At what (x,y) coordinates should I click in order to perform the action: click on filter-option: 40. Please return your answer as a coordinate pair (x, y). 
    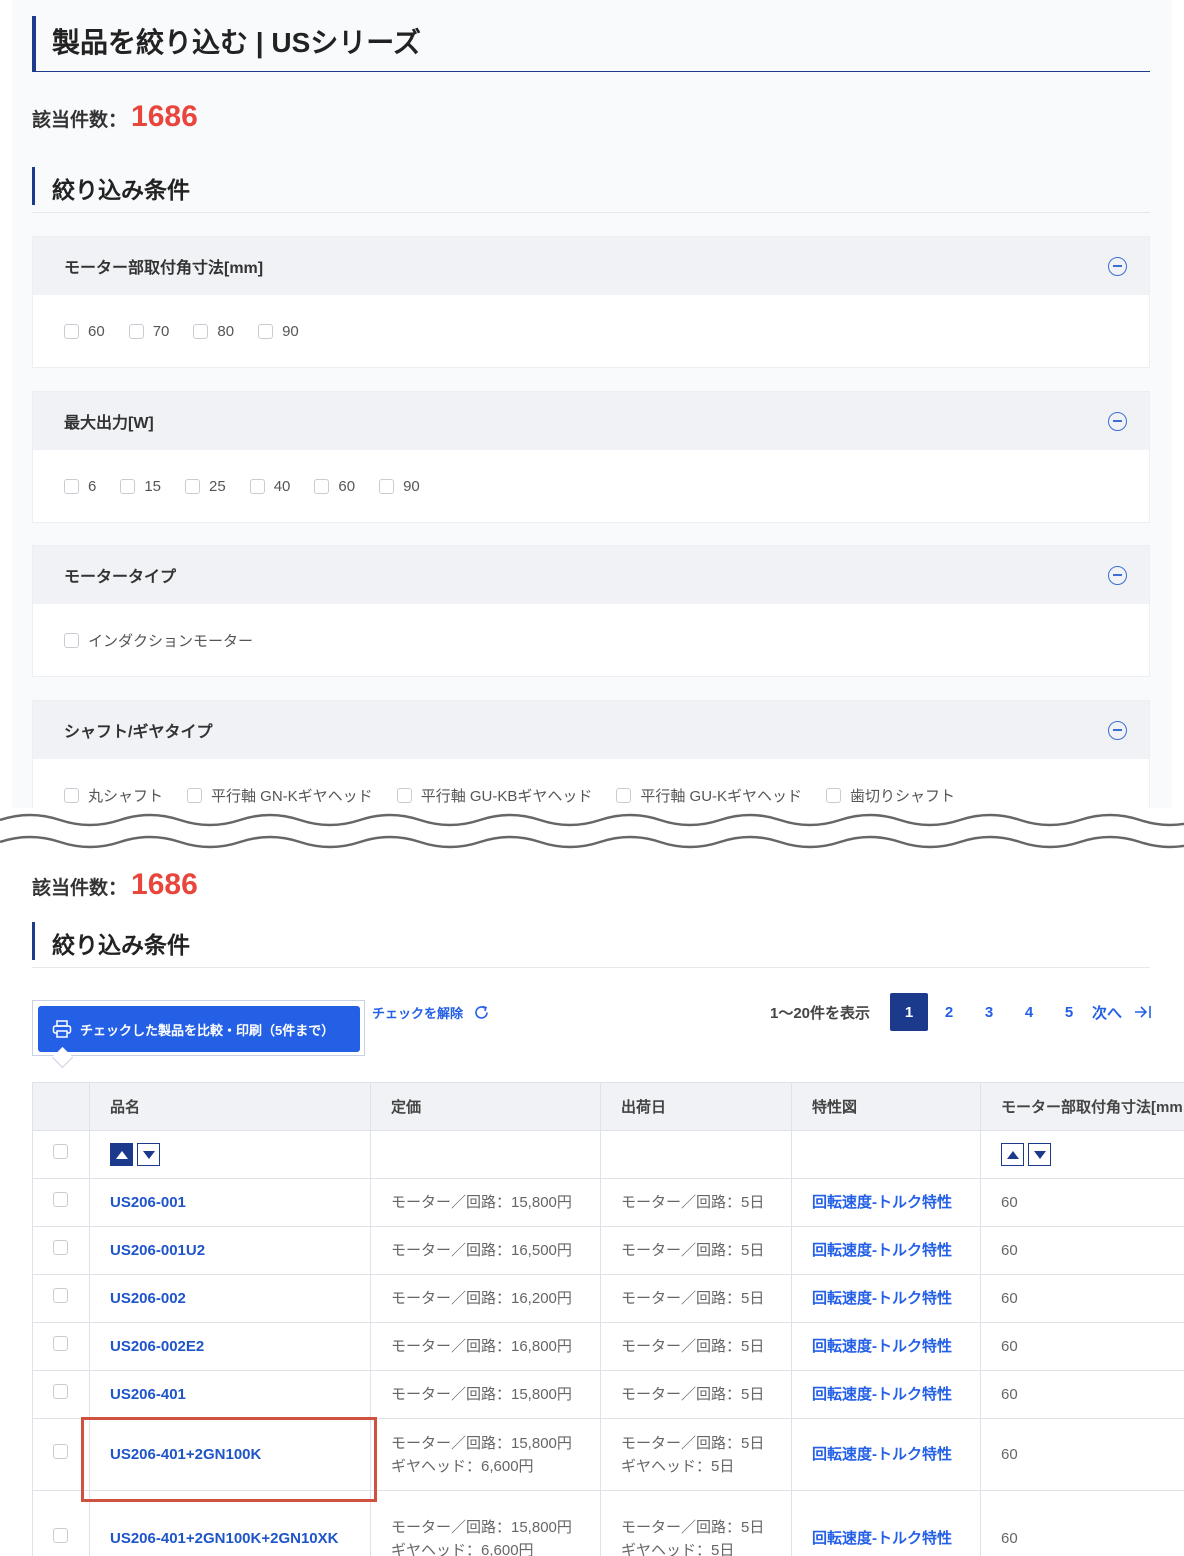
    Looking at the image, I should click on (269, 486).